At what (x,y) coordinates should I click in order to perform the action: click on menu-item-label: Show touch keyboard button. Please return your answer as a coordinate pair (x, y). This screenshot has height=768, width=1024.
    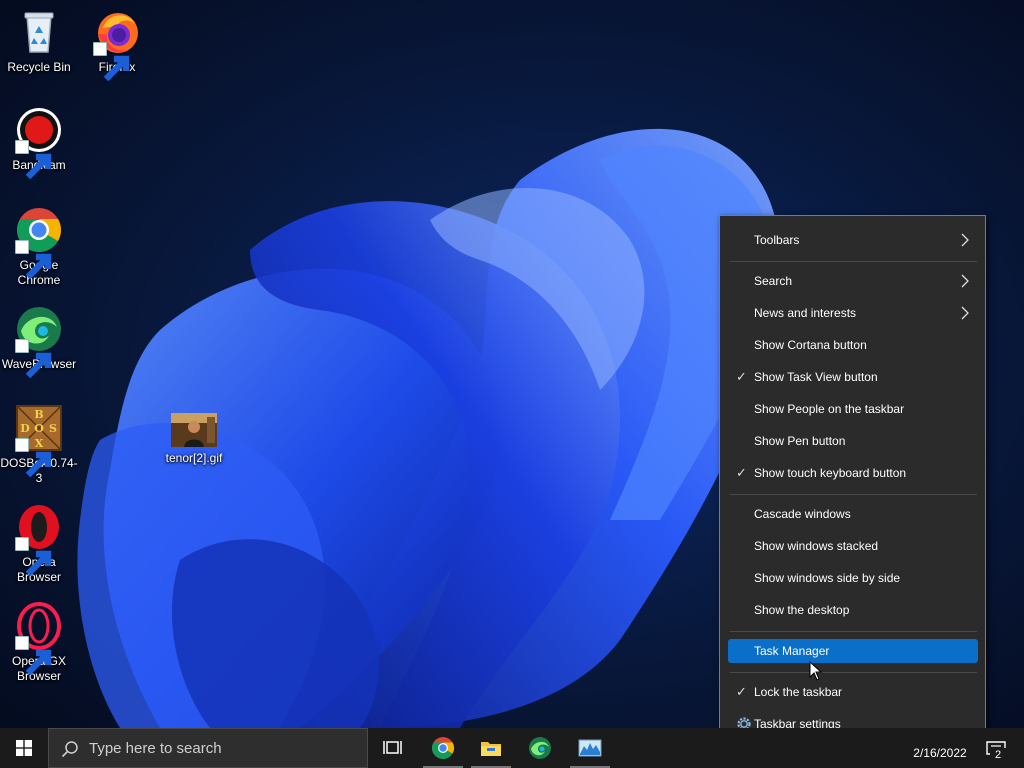
    Looking at the image, I should click on (830, 473).